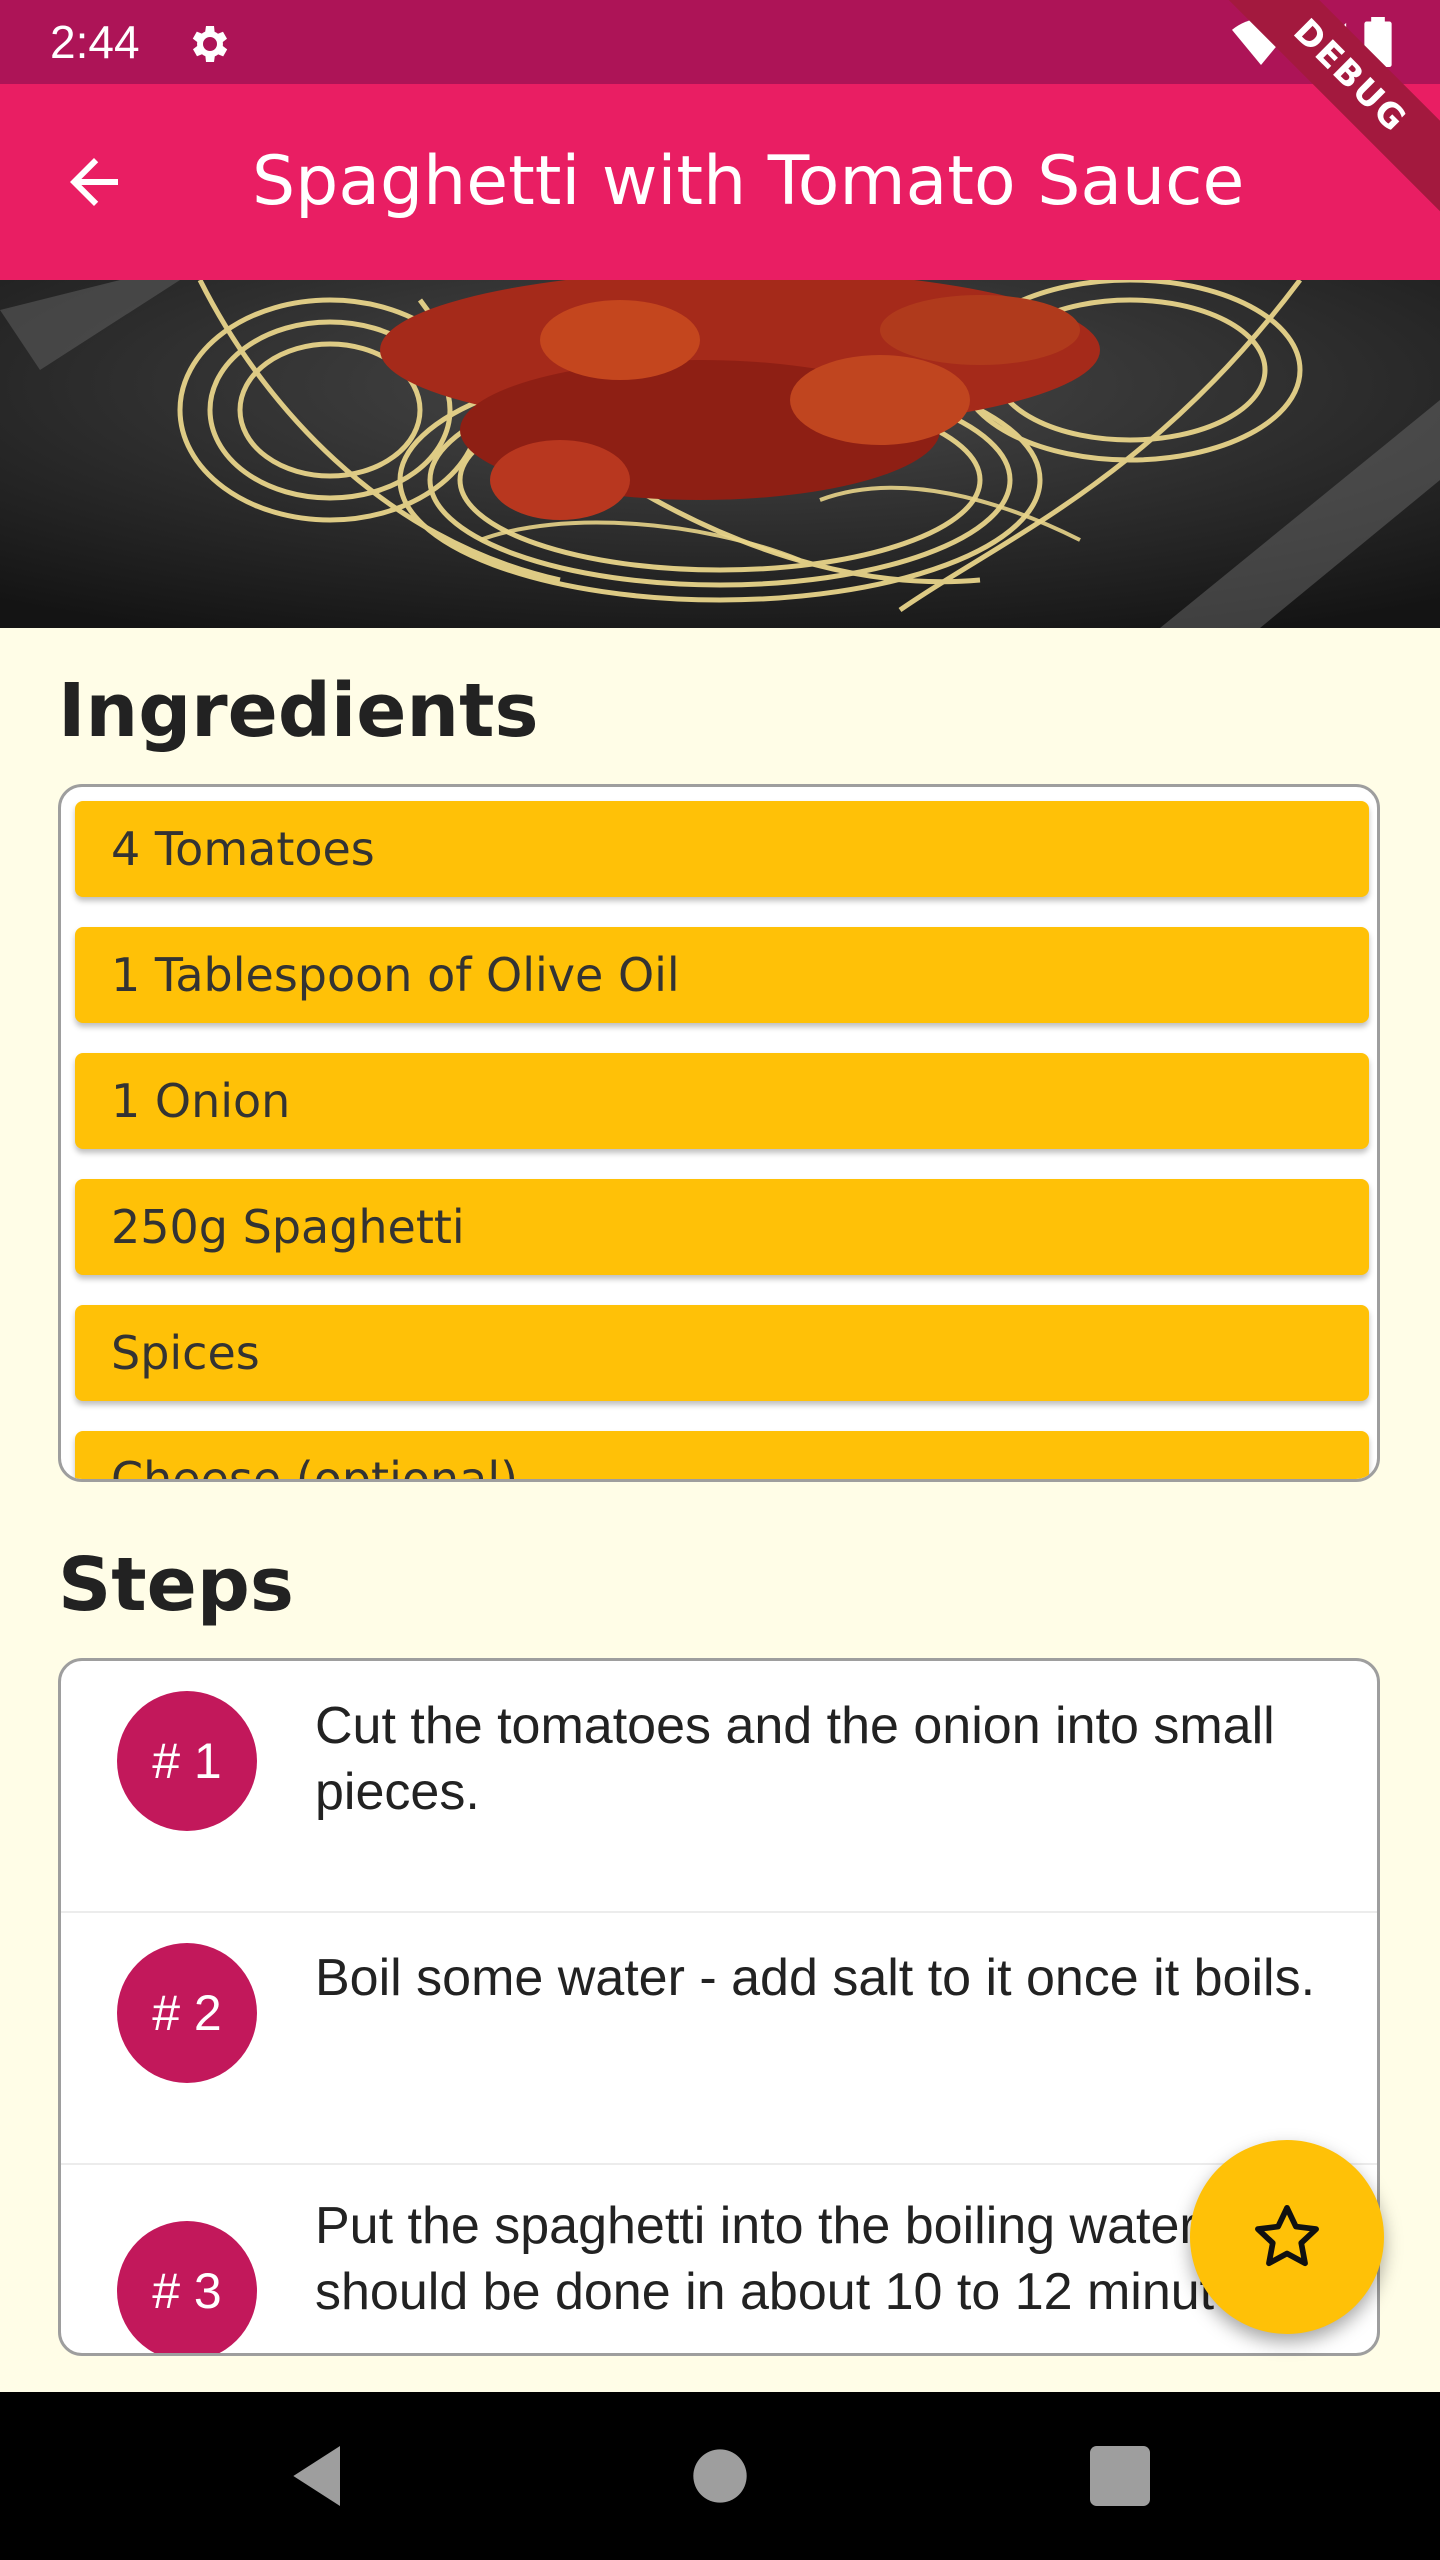 The width and height of the screenshot is (1440, 2560). Describe the element at coordinates (187, 2287) in the screenshot. I see `step-number-badge: # 3` at that location.